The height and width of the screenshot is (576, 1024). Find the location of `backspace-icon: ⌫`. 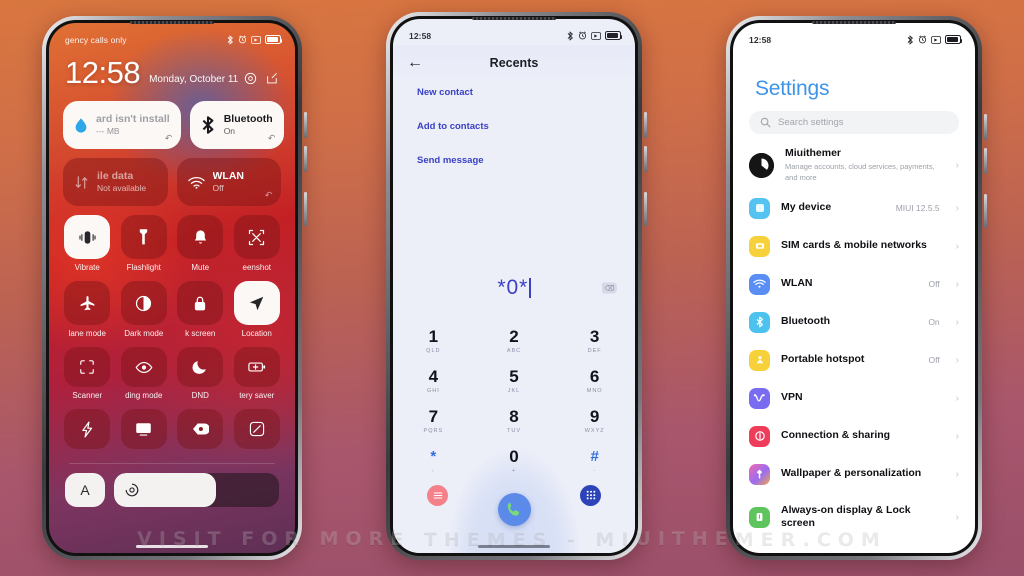

backspace-icon: ⌫ is located at coordinates (609, 288).